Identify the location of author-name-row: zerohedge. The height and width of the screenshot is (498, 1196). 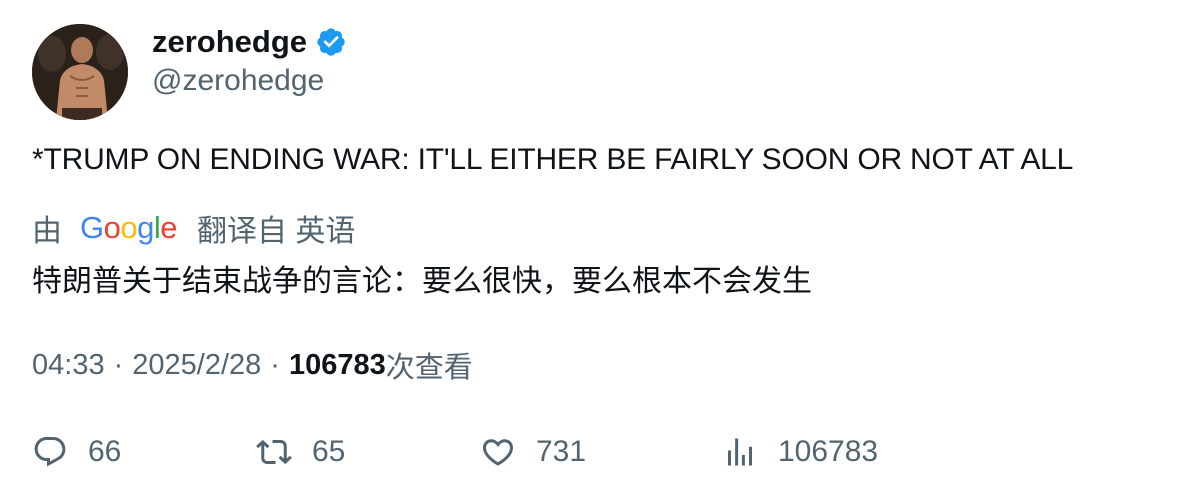
(249, 42).